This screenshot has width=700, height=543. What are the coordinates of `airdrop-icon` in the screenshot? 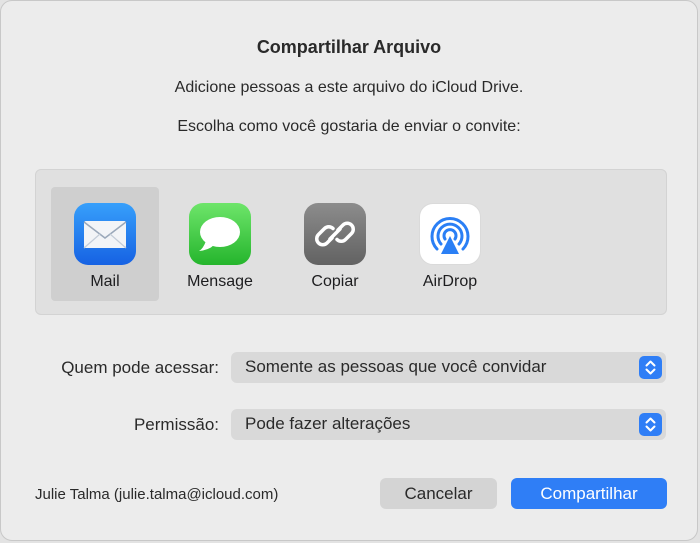 It's located at (450, 234).